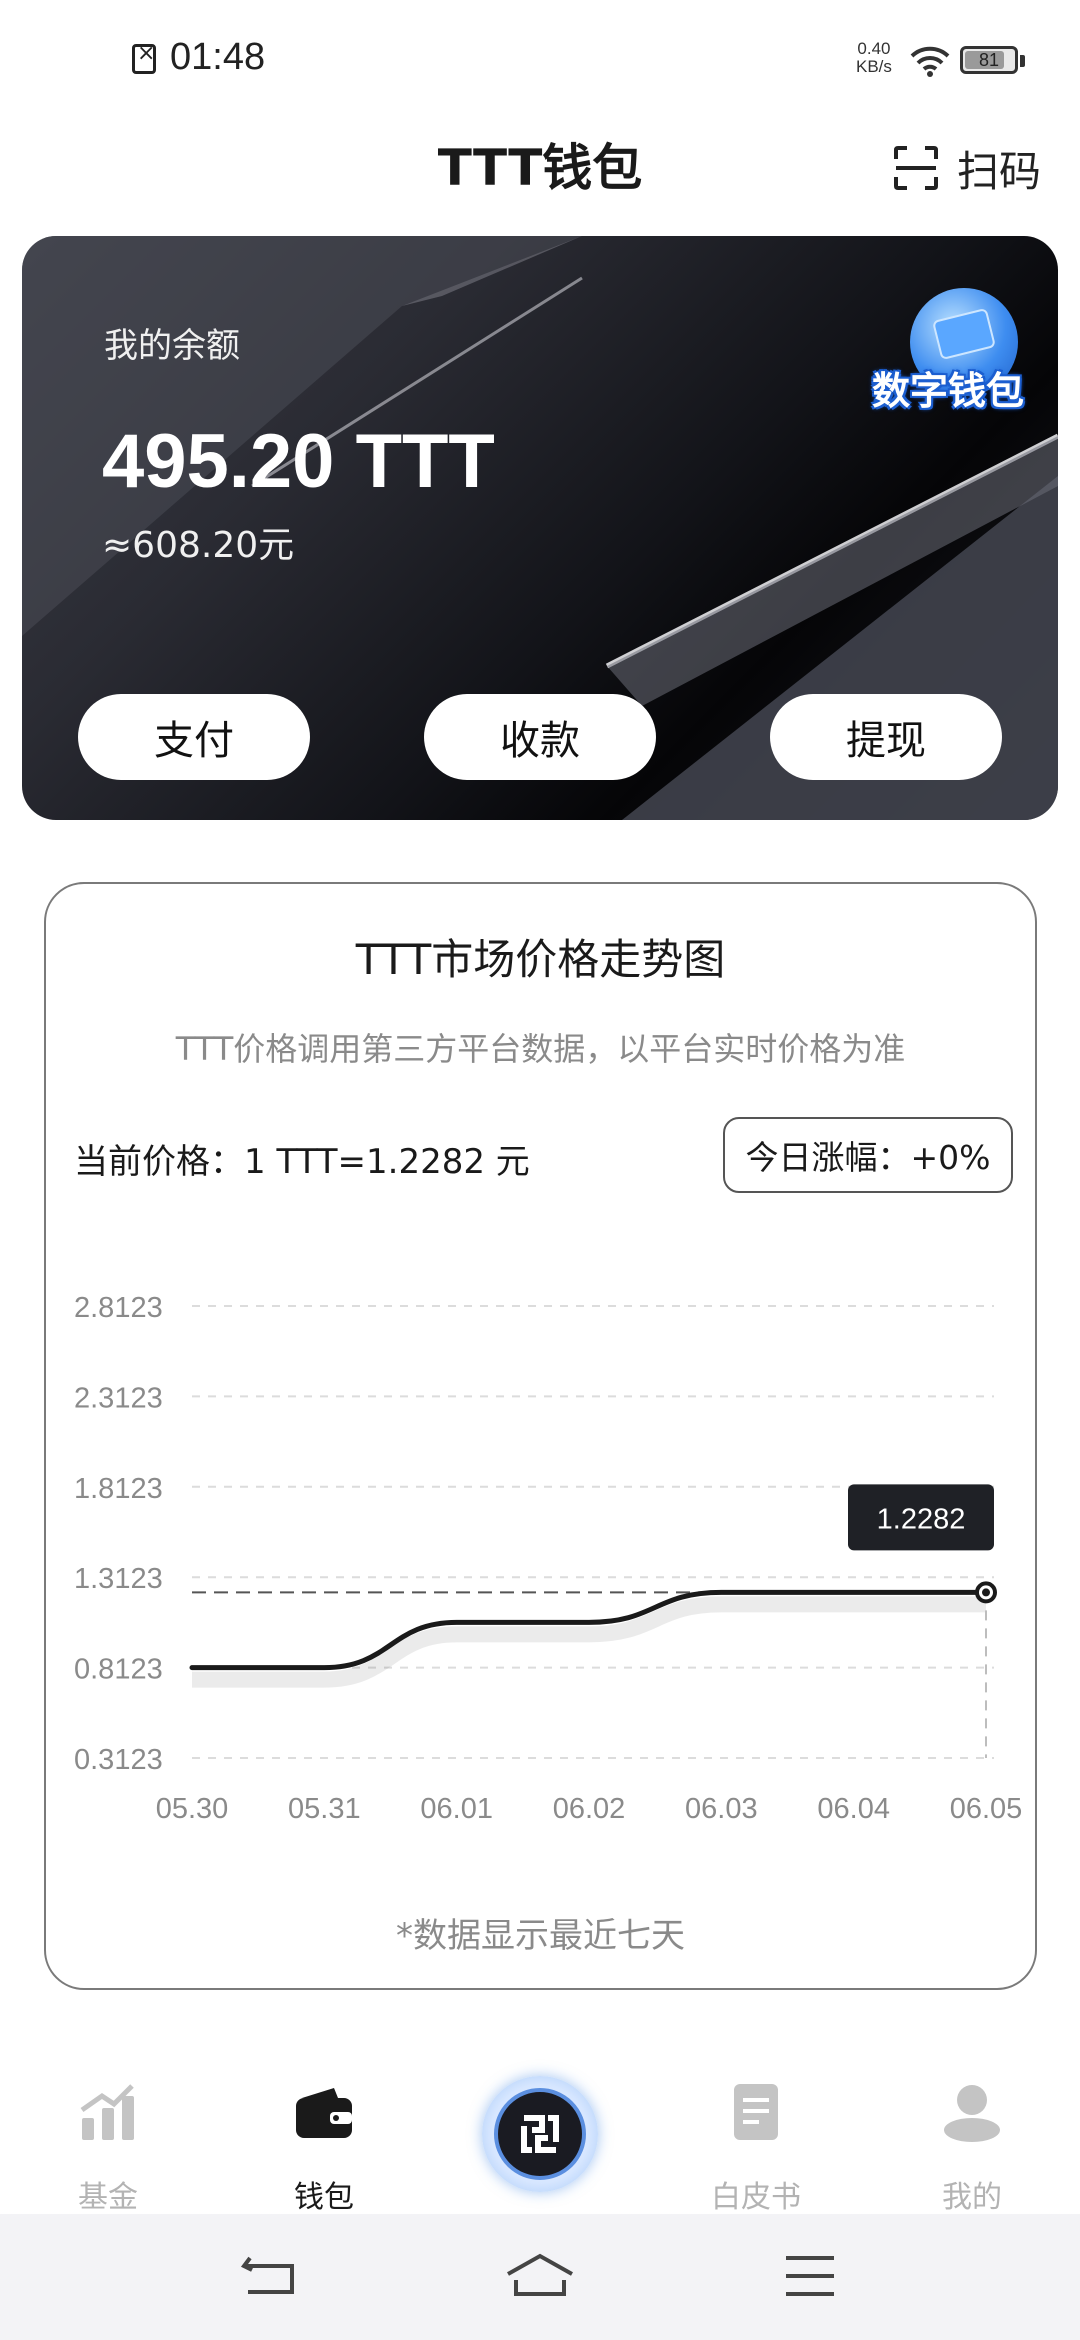 This screenshot has width=1080, height=2340. What do you see at coordinates (972, 2113) in the screenshot?
I see `user-icon` at bounding box center [972, 2113].